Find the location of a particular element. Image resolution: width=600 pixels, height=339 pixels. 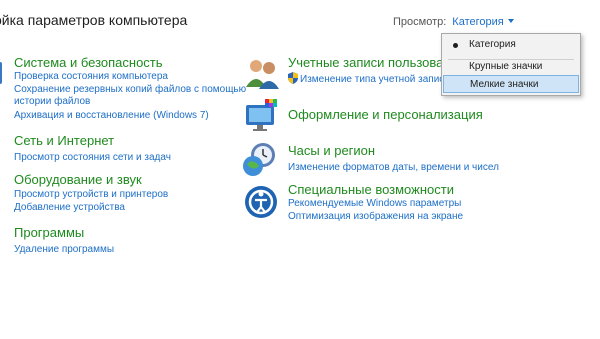

link-network-status: Просмотр состояния сети и задач is located at coordinates (92, 157).